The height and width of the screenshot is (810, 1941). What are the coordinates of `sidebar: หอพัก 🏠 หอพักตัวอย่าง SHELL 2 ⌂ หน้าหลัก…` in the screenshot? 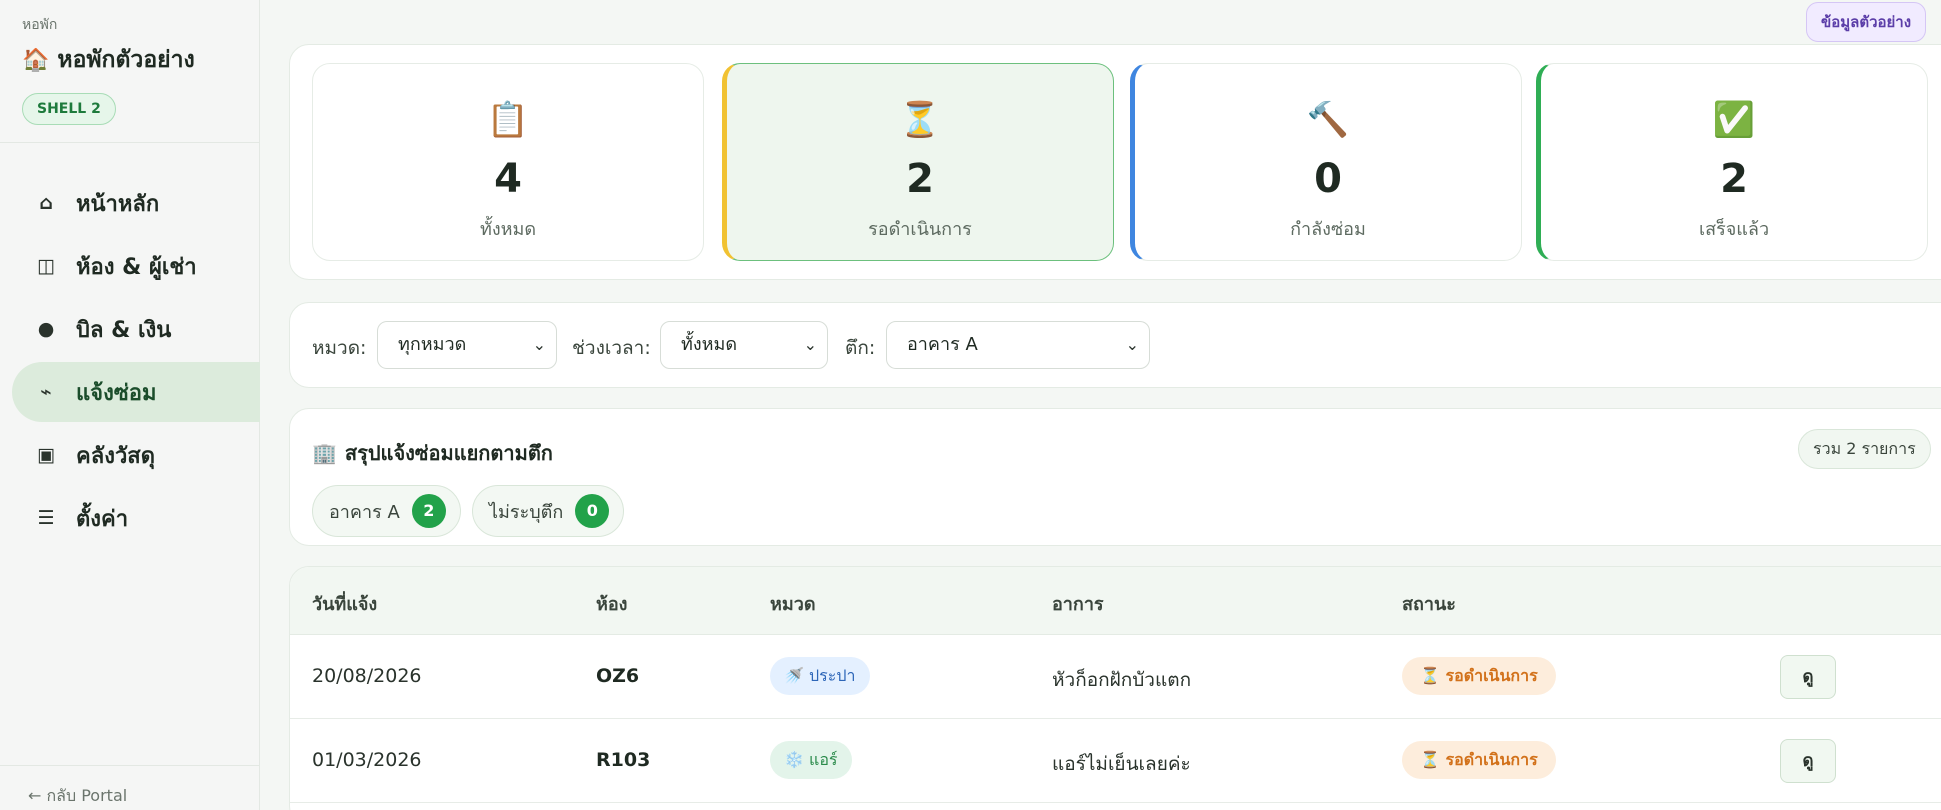 It's located at (130, 405).